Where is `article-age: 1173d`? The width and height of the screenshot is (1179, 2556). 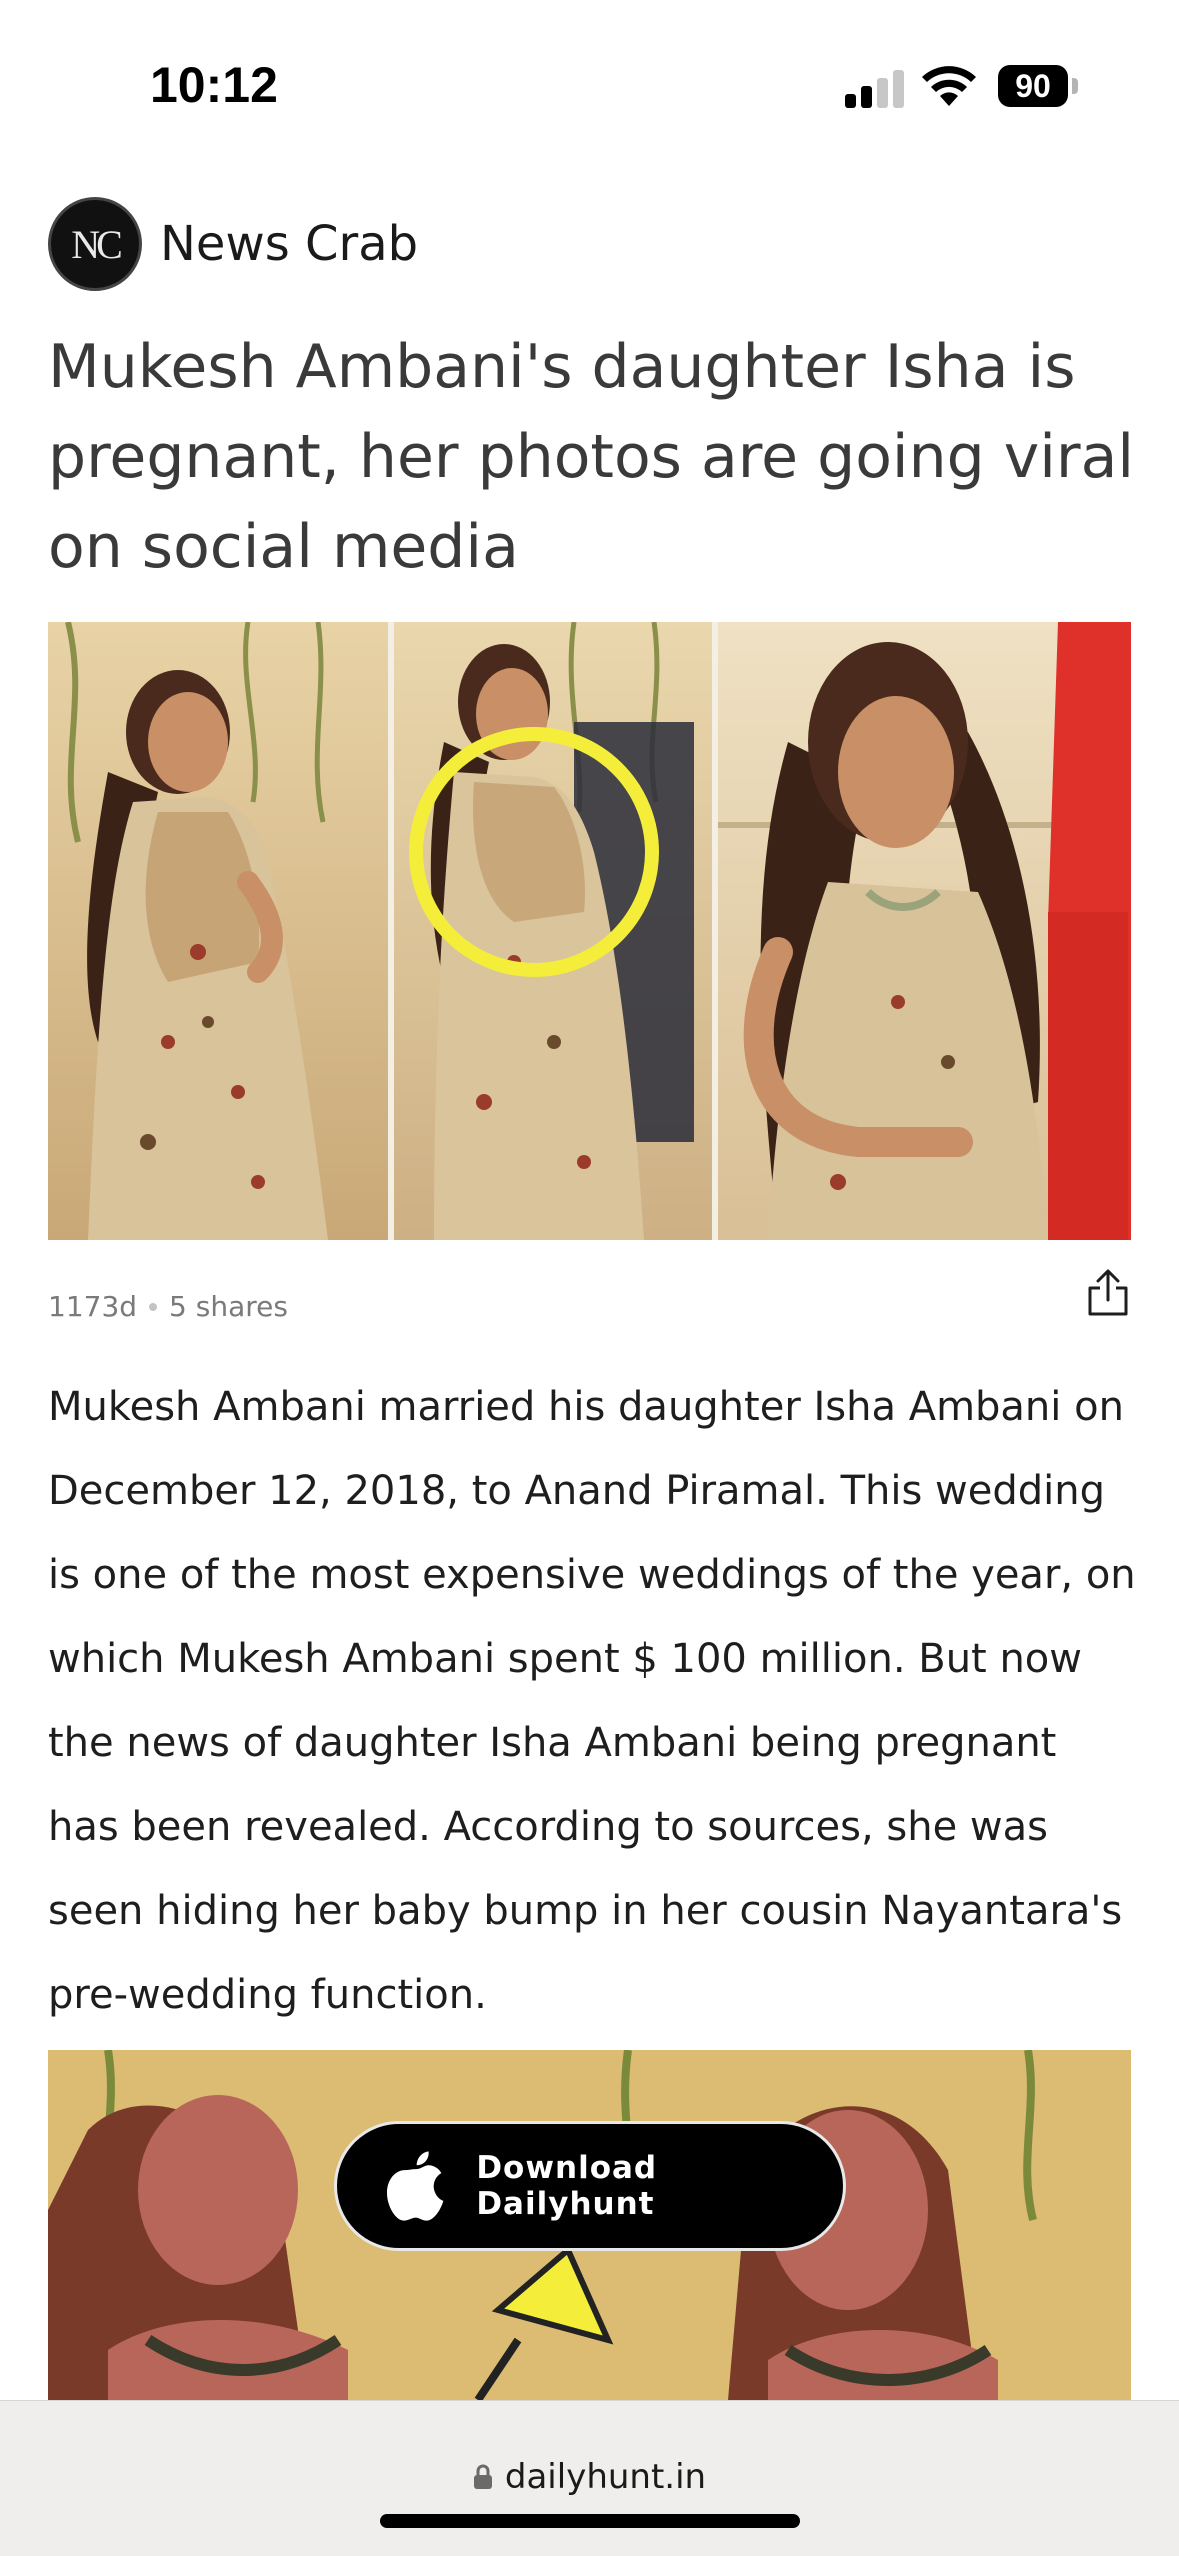
article-age: 1173d is located at coordinates (93, 1306).